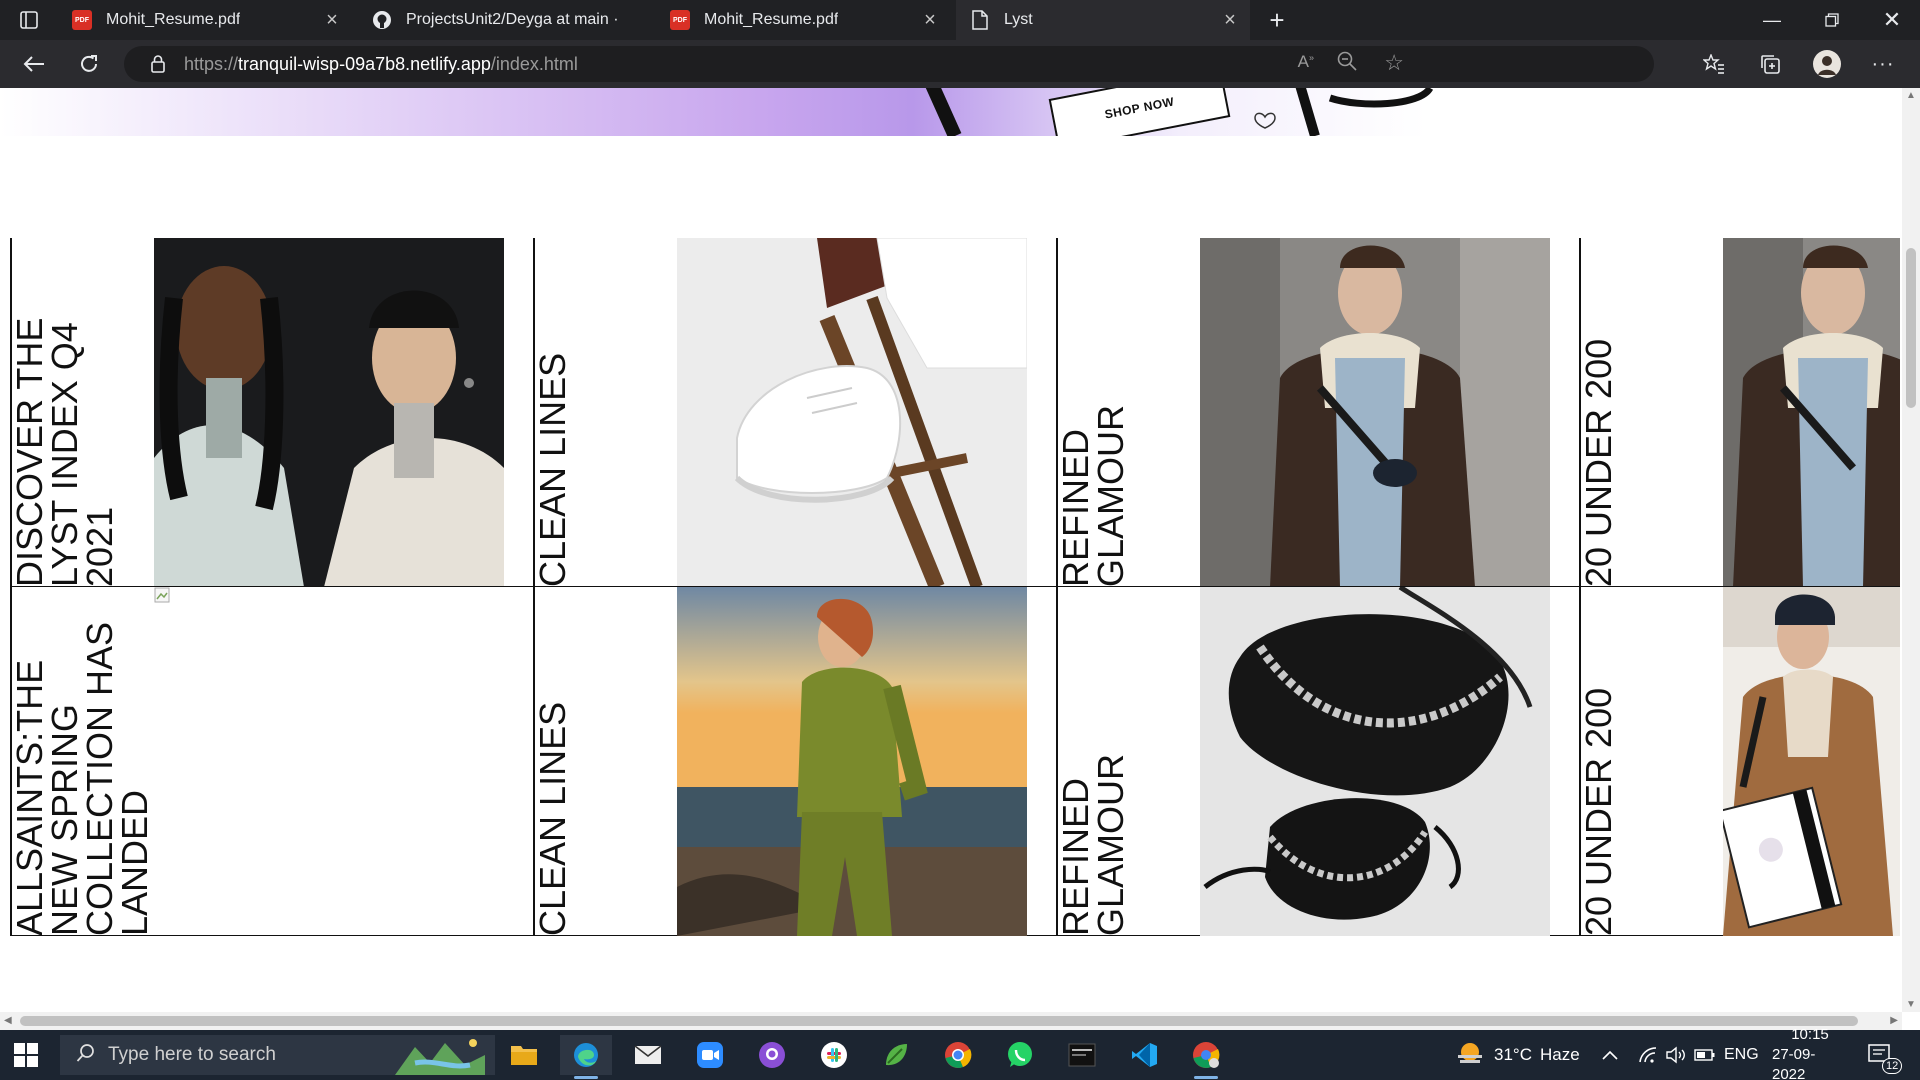 This screenshot has width=1920, height=1080. Describe the element at coordinates (1827, 64) in the screenshot. I see `profile-avatar` at that location.